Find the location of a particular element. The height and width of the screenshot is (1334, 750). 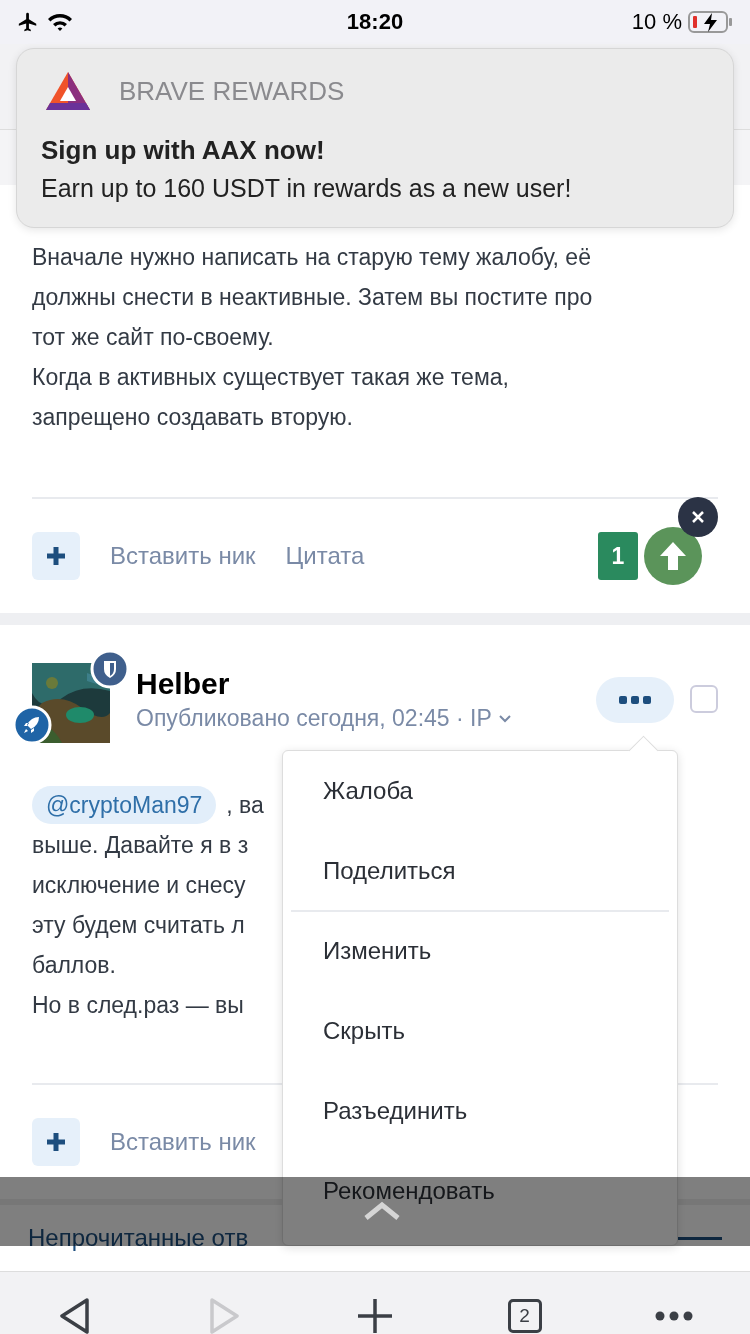

post-text: баллов. is located at coordinates (74, 965).